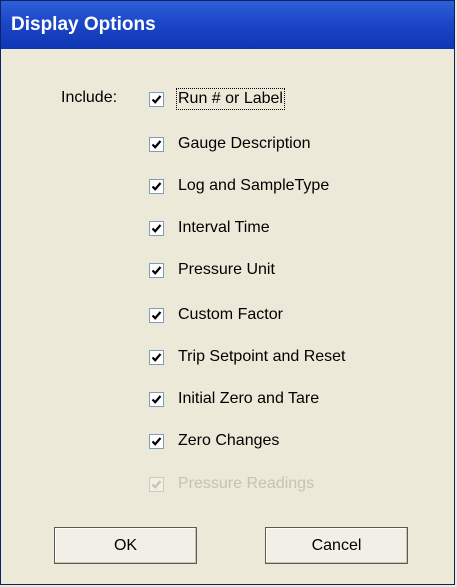  Describe the element at coordinates (230, 314) in the screenshot. I see `option-label: Custom Factor` at that location.